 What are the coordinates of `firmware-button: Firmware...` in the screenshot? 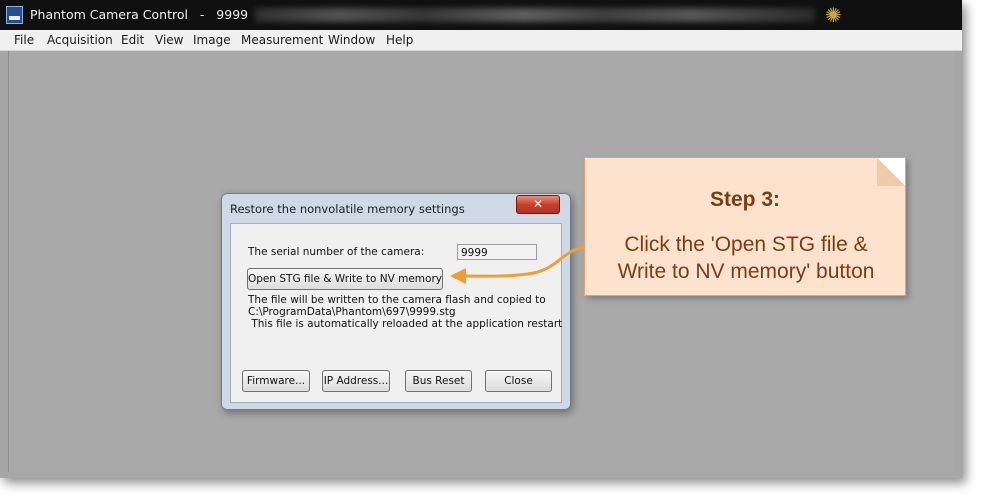 It's located at (276, 381).